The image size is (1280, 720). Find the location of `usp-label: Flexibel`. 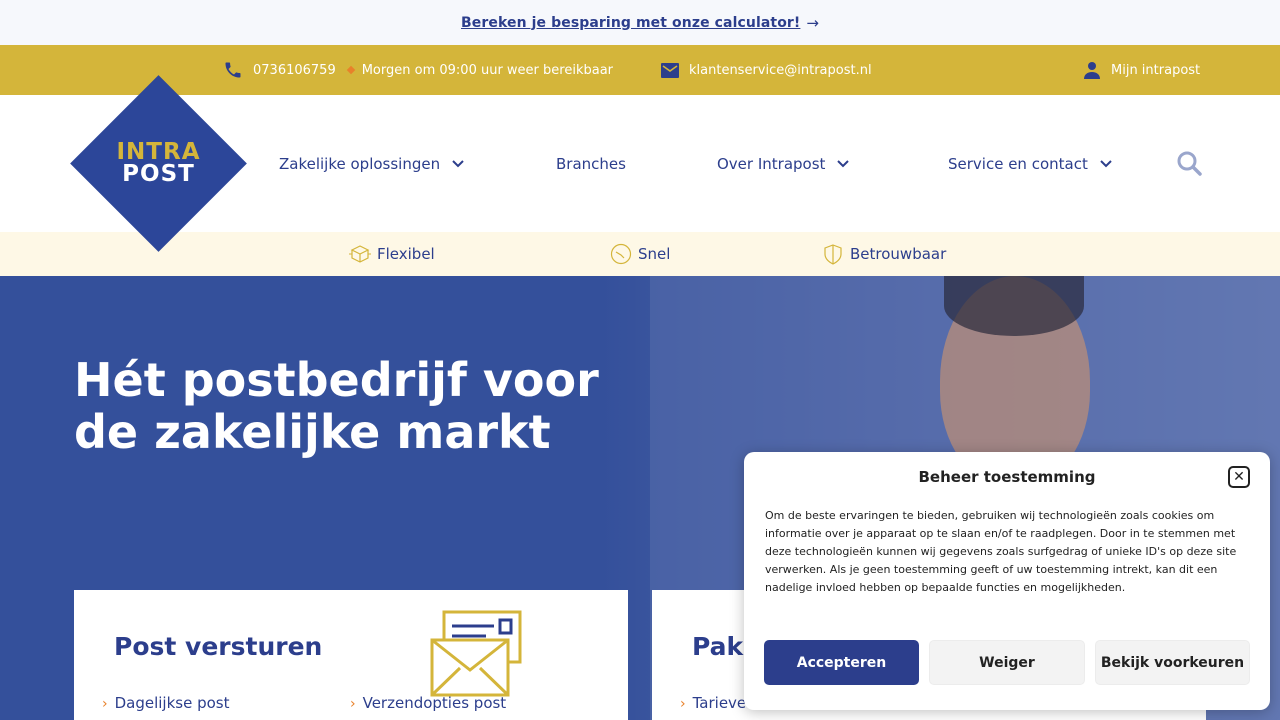

usp-label: Flexibel is located at coordinates (406, 254).